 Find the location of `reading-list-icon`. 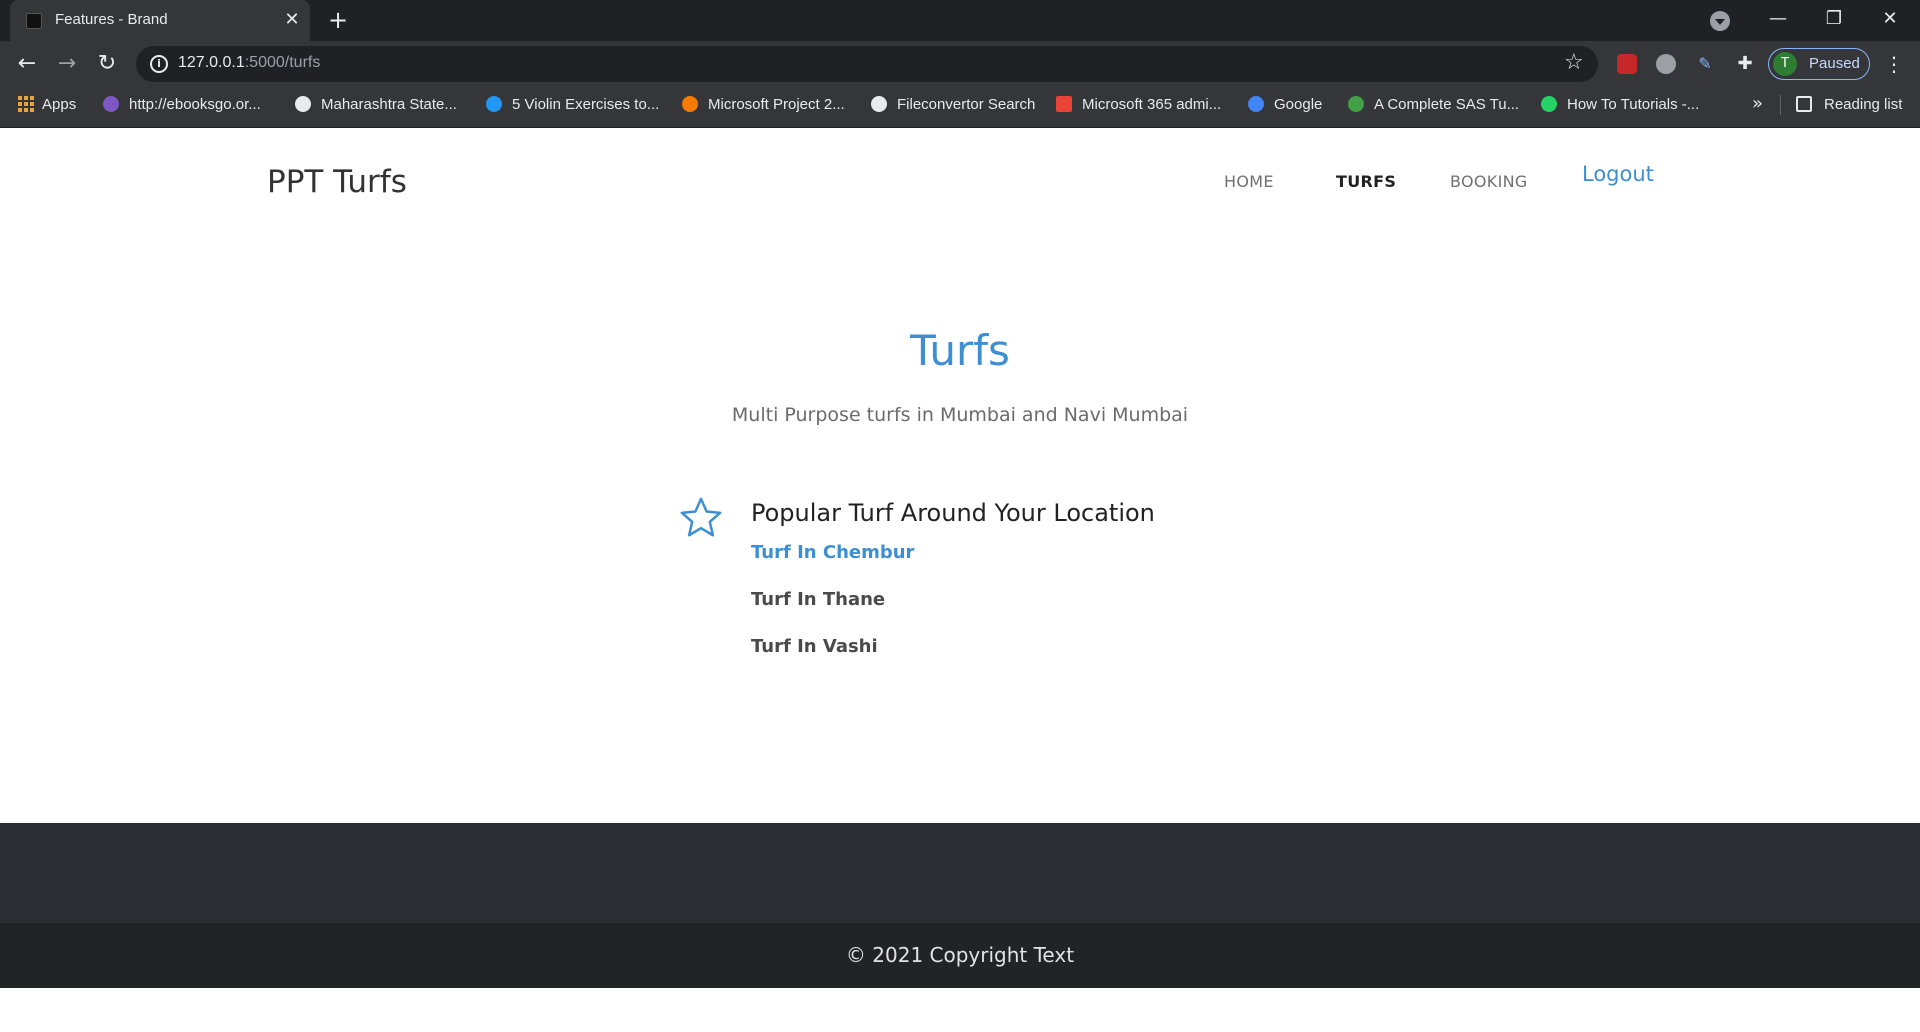

reading-list-icon is located at coordinates (1804, 104).